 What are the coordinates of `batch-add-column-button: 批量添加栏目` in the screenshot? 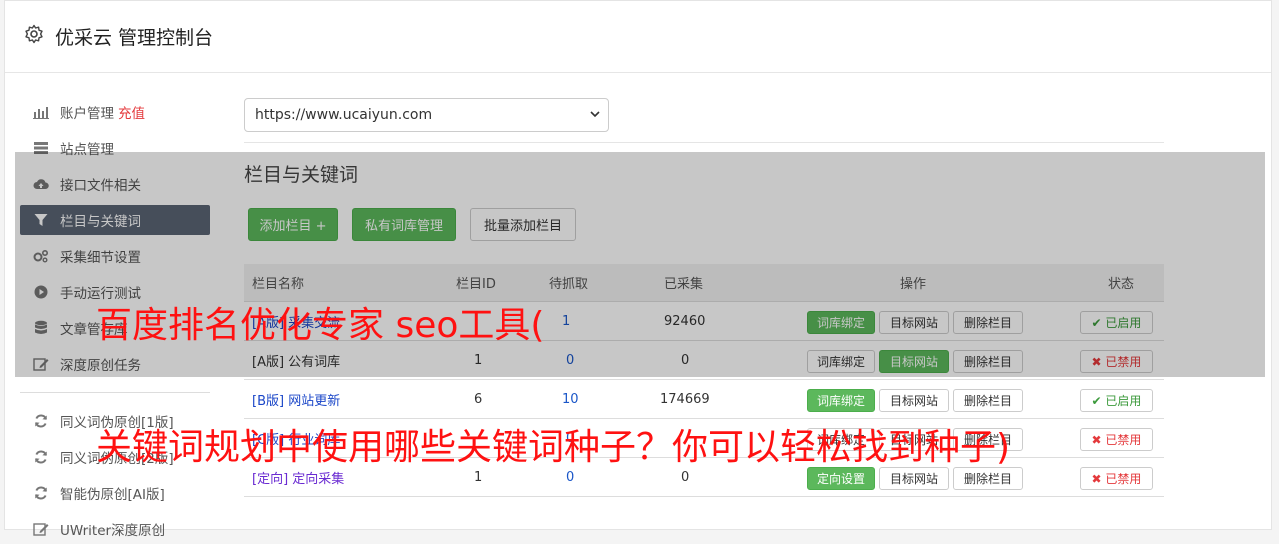 It's located at (523, 224).